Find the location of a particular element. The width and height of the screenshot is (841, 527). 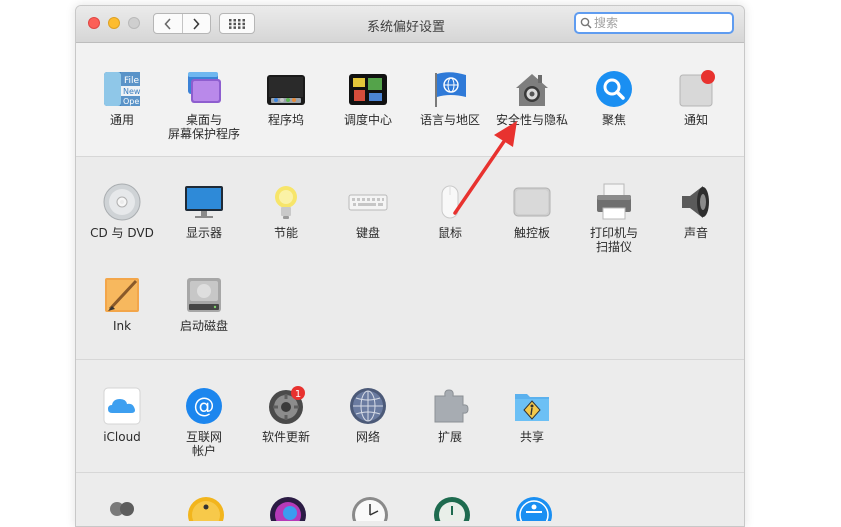

pref-extensions: 扩展 is located at coordinates (450, 415).